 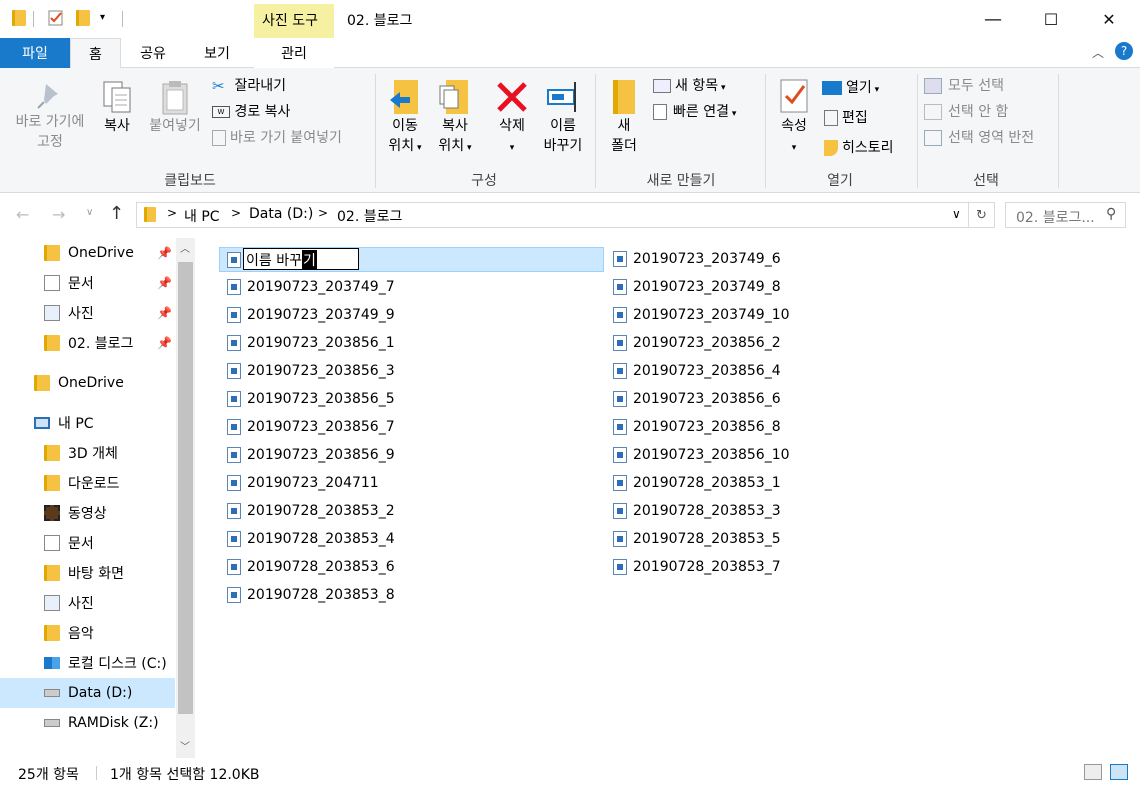 I want to click on nav-desktop: 바탕 화면, so click(x=87, y=573).